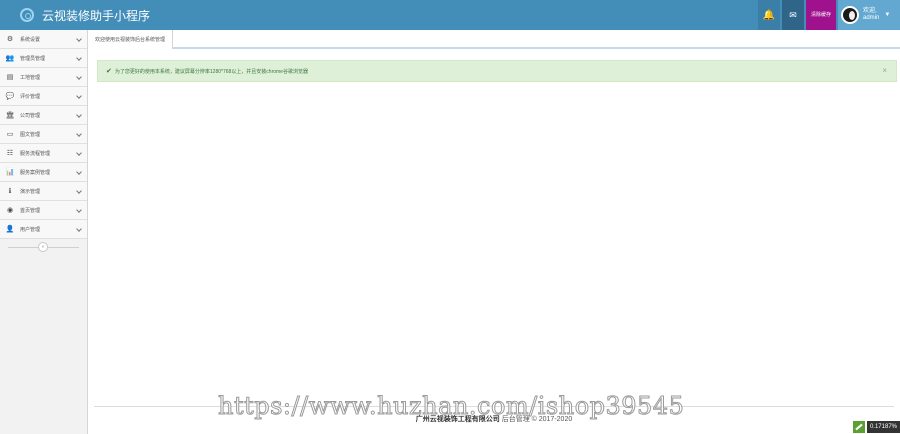 The width and height of the screenshot is (900, 434). I want to click on users-icon: 👥, so click(10, 58).